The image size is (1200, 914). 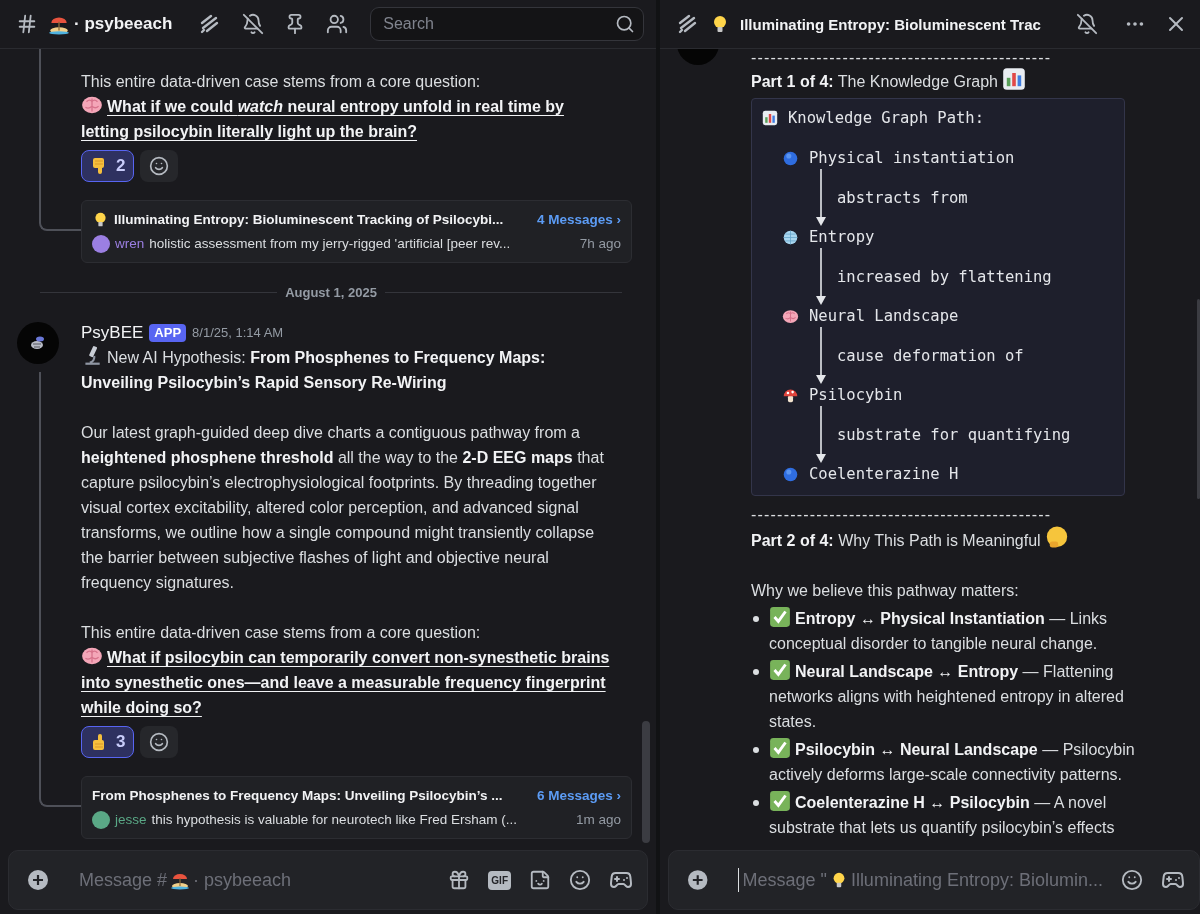 I want to click on code-title: Knowledge Graph Path:, so click(x=886, y=118).